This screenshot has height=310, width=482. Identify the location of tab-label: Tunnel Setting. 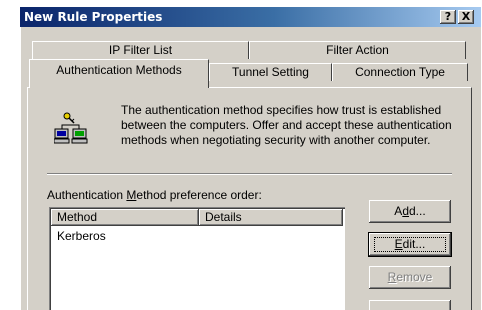
(270, 72).